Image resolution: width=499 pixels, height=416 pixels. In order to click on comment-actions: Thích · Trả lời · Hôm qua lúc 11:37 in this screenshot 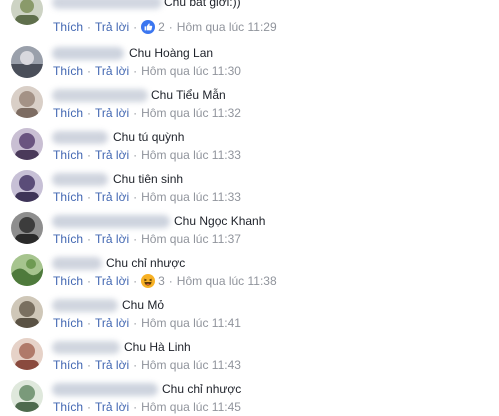, I will do `click(147, 239)`.